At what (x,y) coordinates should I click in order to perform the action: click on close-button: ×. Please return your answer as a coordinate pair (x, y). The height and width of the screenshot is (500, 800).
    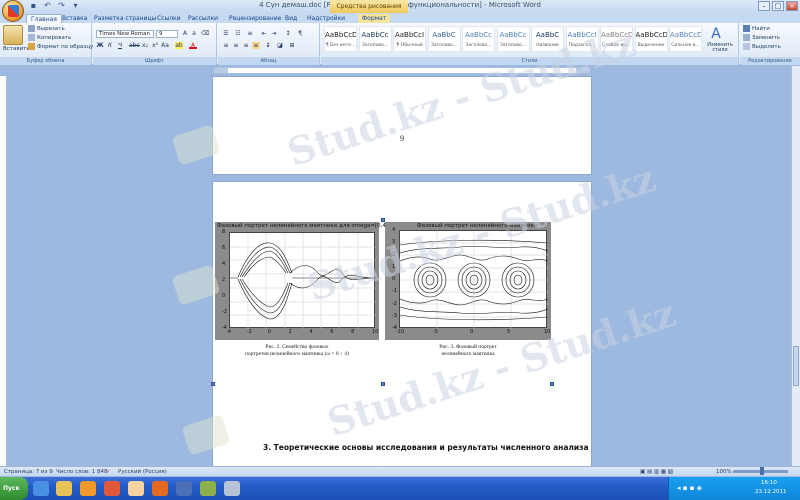
    Looking at the image, I should click on (792, 6).